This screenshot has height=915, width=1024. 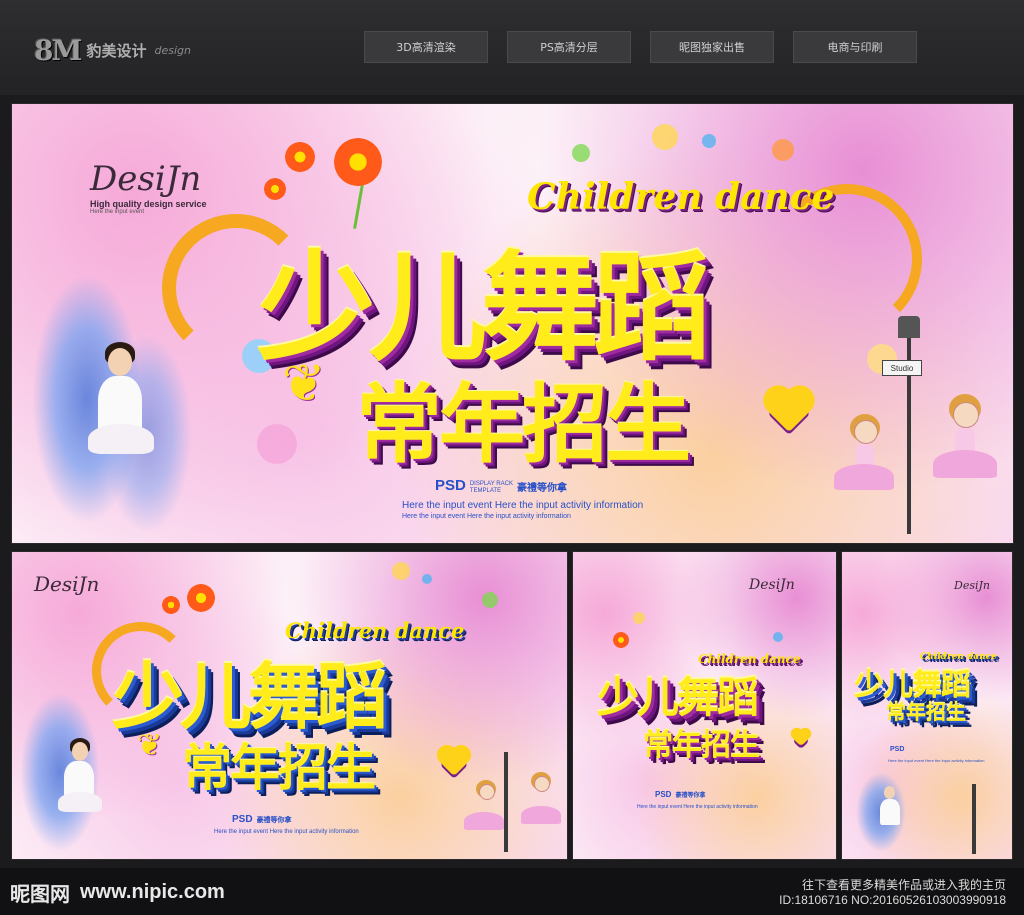 I want to click on nav-exclusive-sale: 昵图独家出售, so click(x=712, y=47).